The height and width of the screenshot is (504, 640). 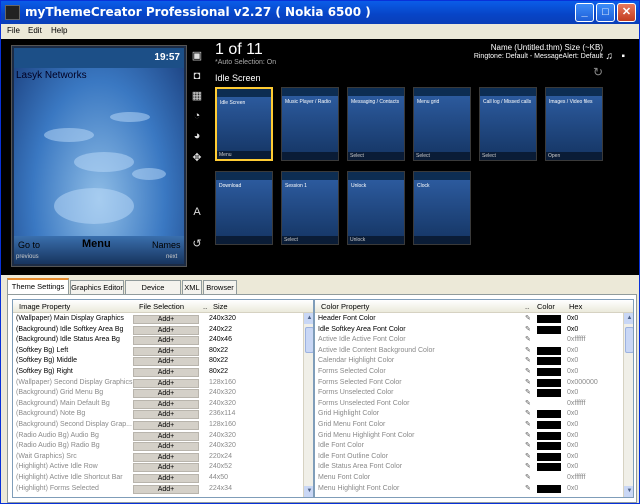 I want to click on header-color-dots: .., so click(x=527, y=306).